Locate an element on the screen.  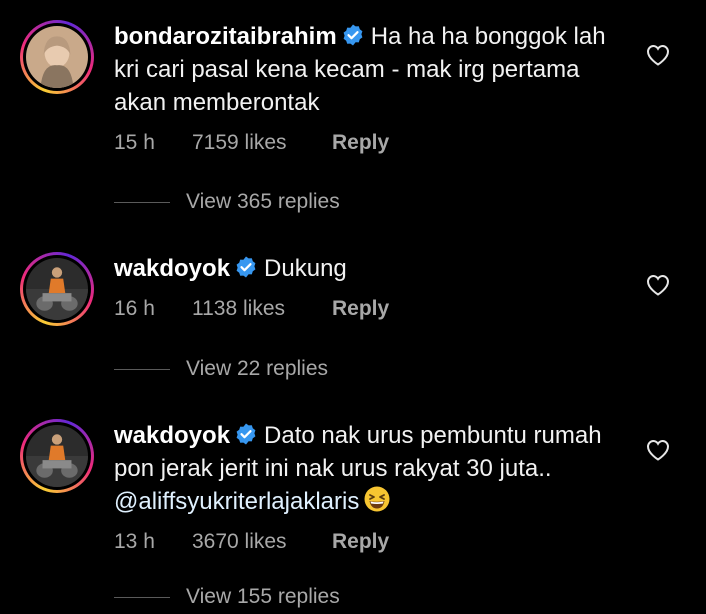
view-replies-label: View 365 replies is located at coordinates (263, 201).